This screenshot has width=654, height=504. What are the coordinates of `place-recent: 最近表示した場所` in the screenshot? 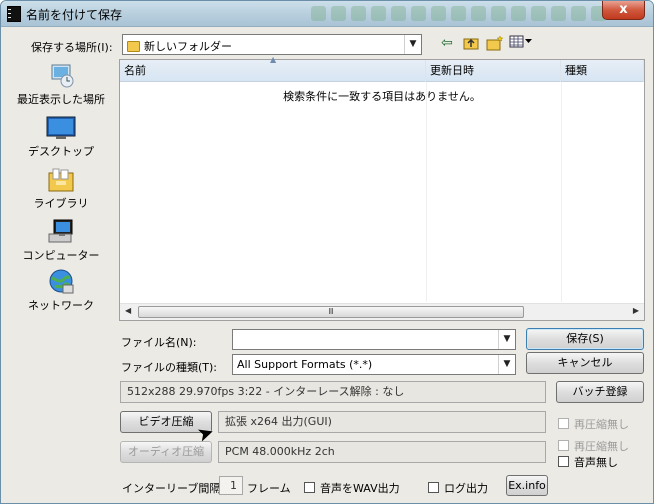 It's located at (61, 85).